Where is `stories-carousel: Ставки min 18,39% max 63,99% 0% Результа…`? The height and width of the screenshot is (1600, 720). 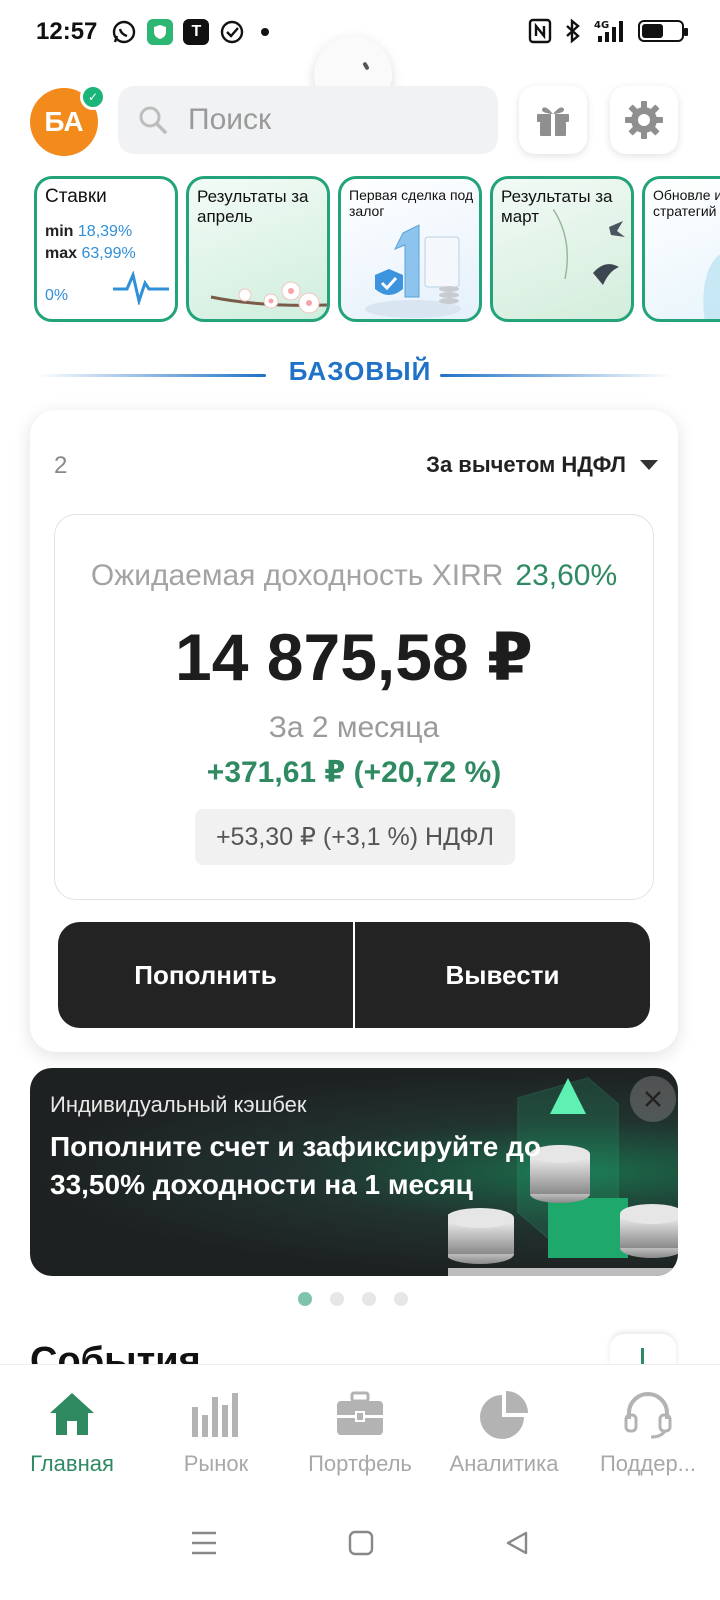
stories-carousel: Ставки min 18,39% max 63,99% 0% Результа… is located at coordinates (377, 250).